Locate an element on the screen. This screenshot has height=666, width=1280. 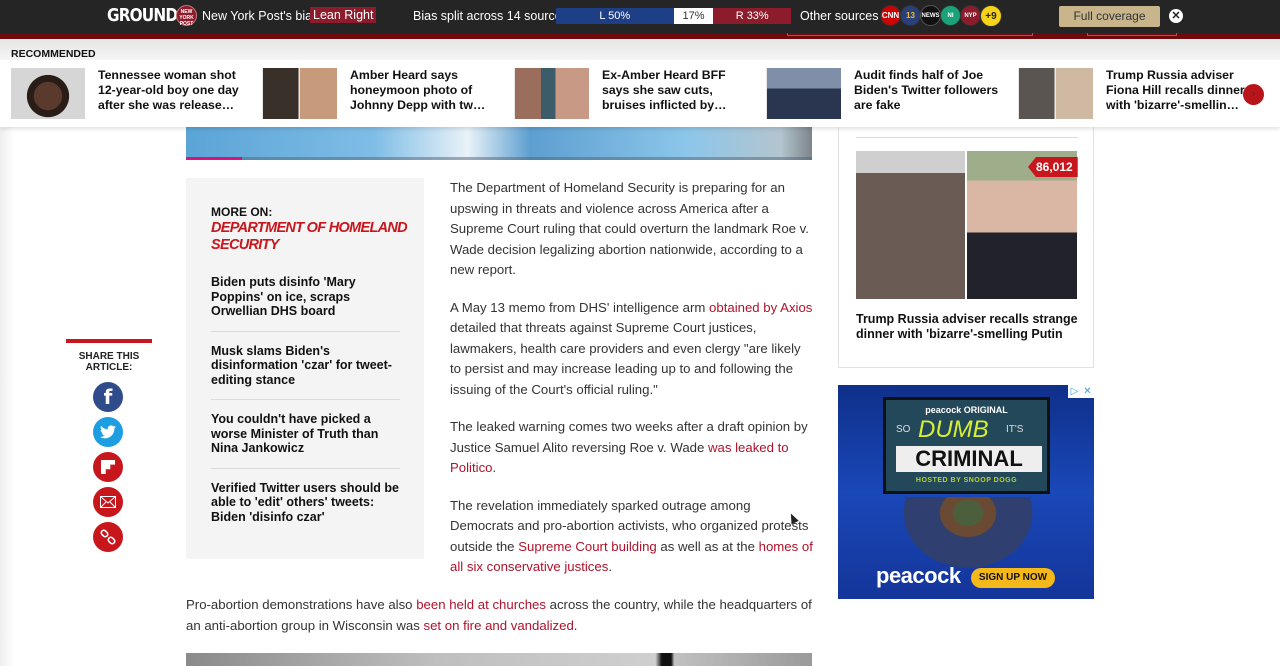
email-icon is located at coordinates (108, 502).